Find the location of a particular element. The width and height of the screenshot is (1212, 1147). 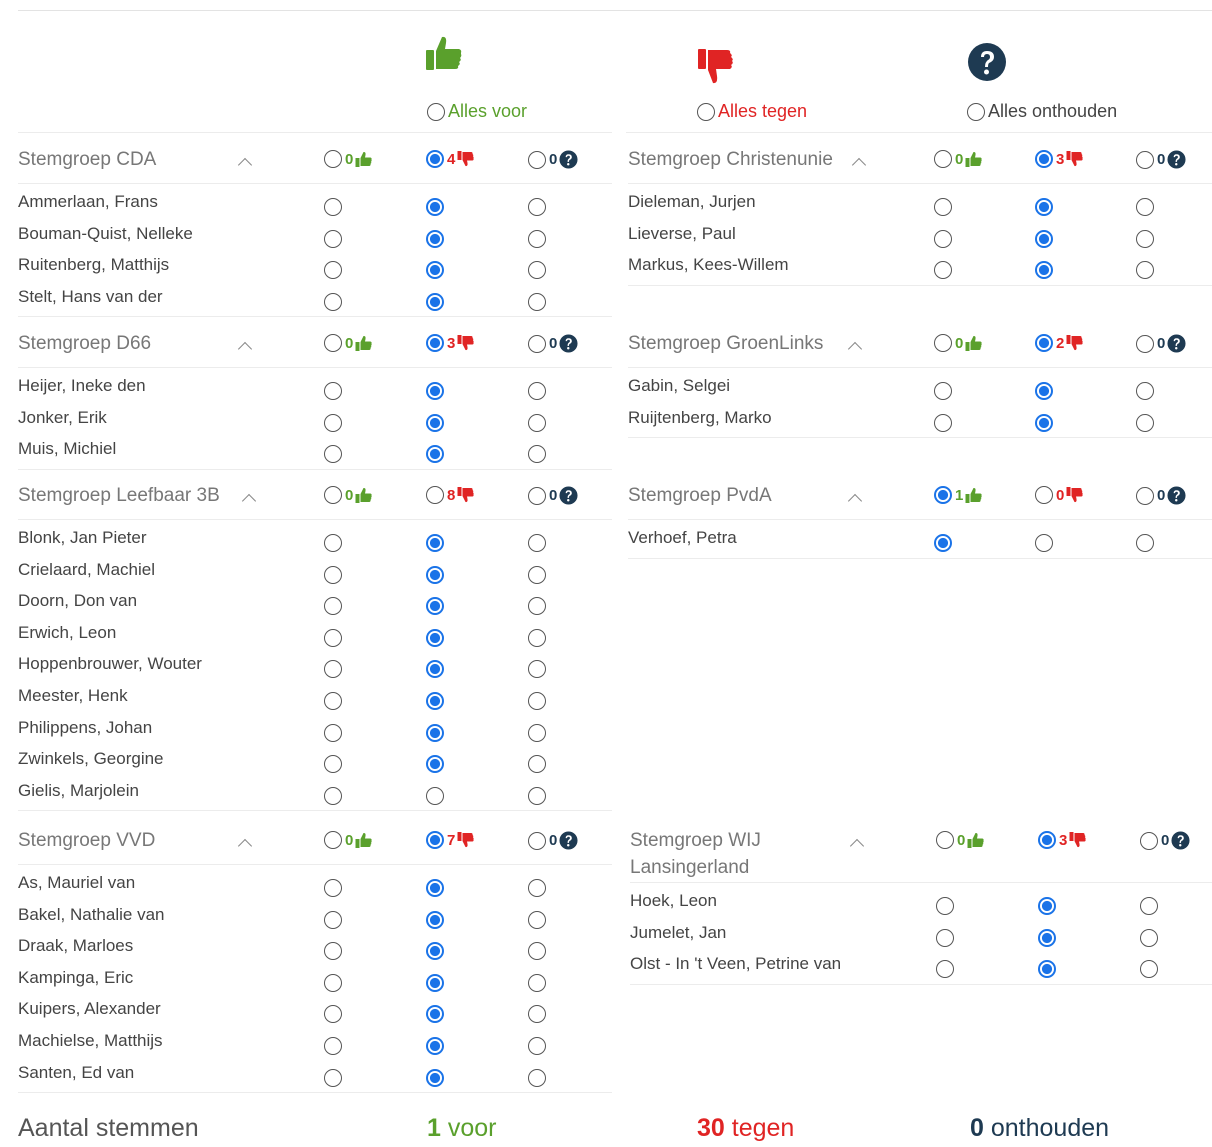

group-against-option: 7 is located at coordinates (450, 840).